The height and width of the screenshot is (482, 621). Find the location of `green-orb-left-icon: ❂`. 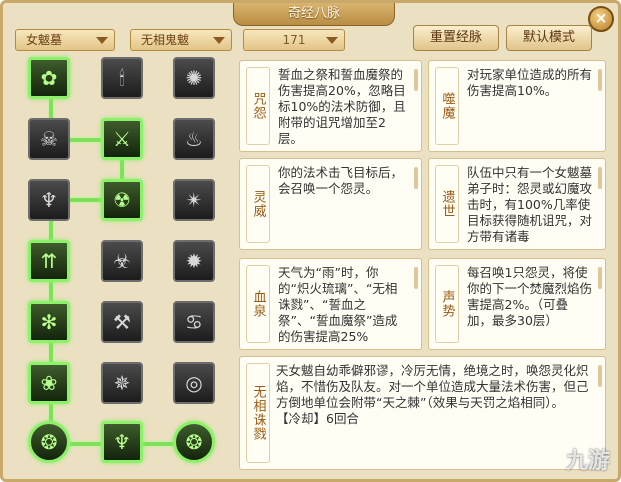

green-orb-left-icon: ❂ is located at coordinates (49, 442).